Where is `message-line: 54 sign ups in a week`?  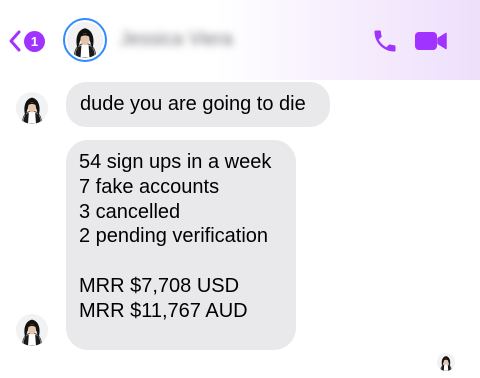 message-line: 54 sign ups in a week is located at coordinates (175, 162).